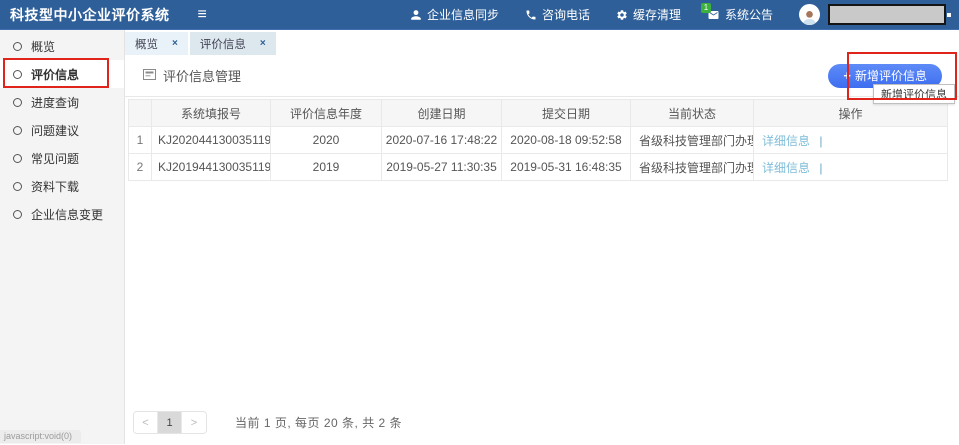 Image resolution: width=959 pixels, height=445 pixels. Describe the element at coordinates (416, 15) in the screenshot. I see `user-icon` at that location.